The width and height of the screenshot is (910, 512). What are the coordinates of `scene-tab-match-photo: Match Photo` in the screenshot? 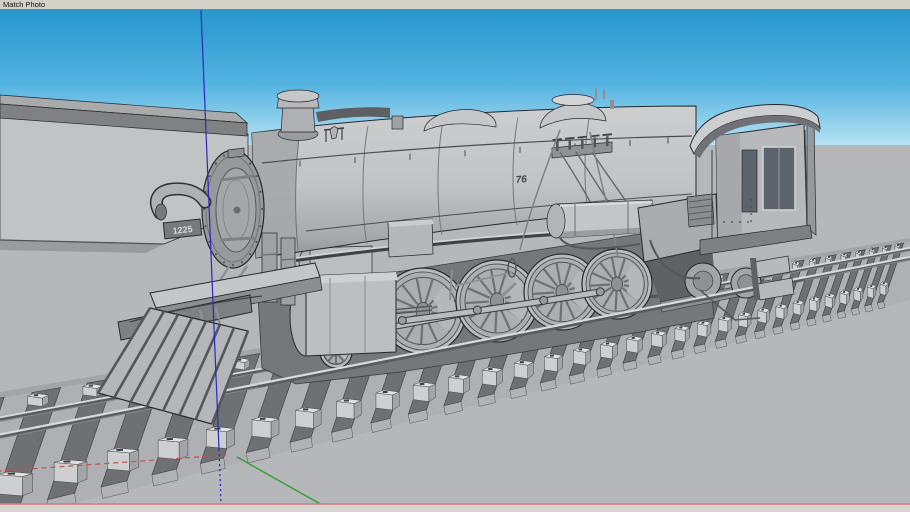 It's located at (24, 4).